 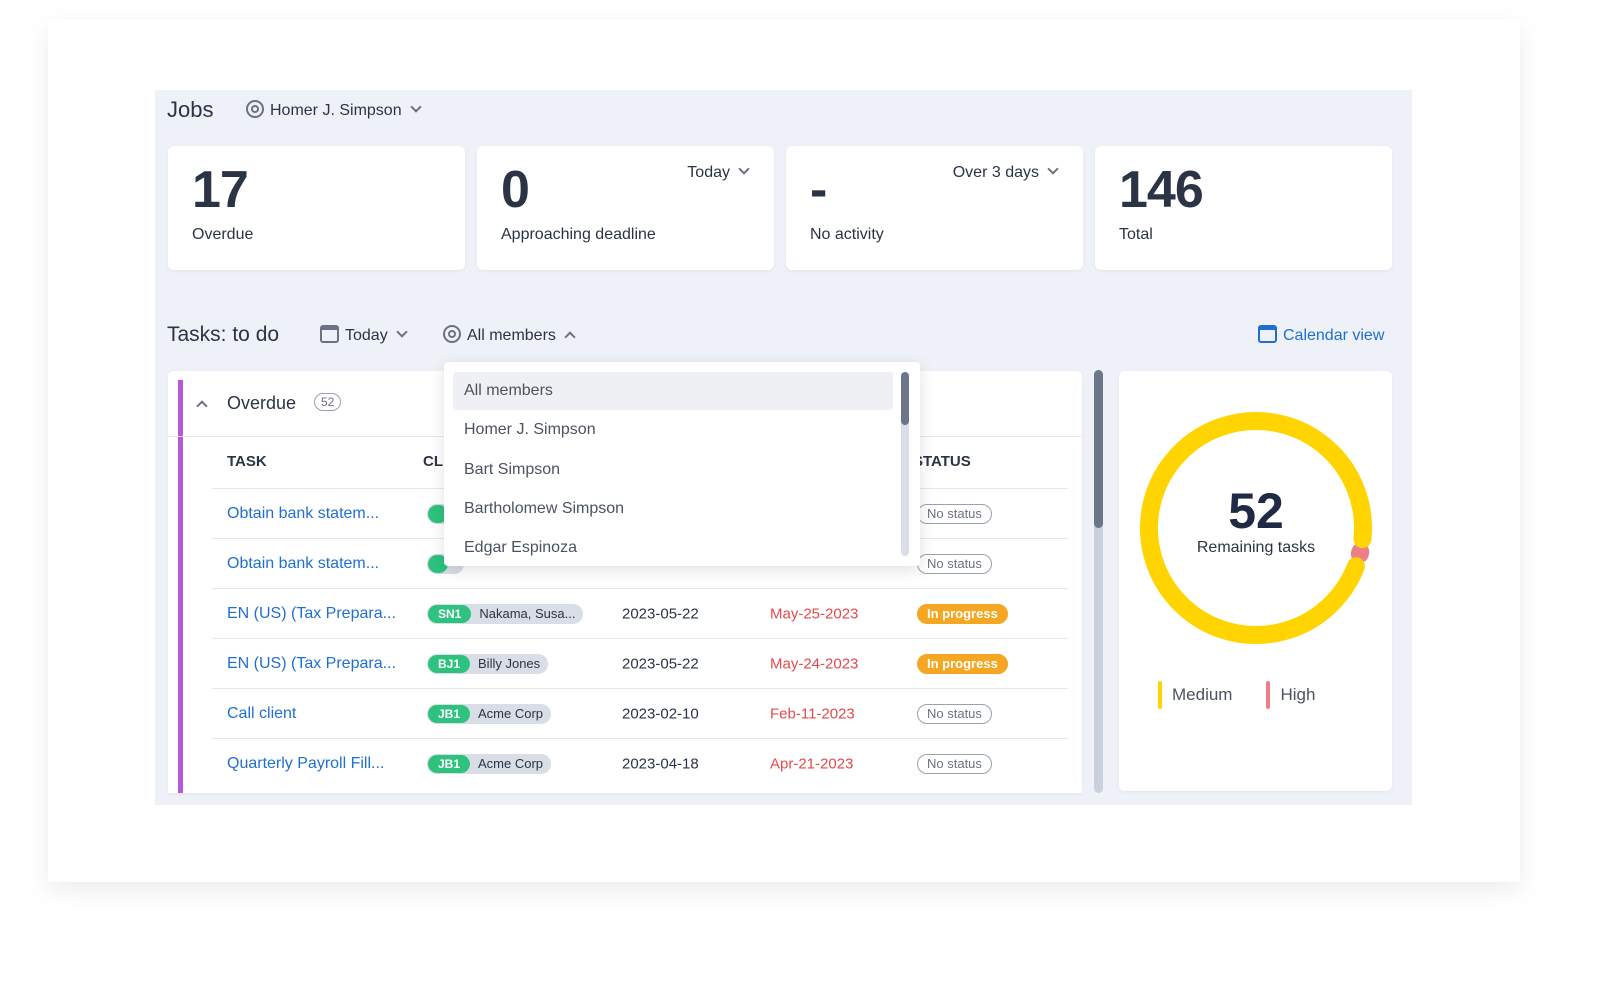 I want to click on user-filter-dropdown: Homer J. Simpson, so click(x=334, y=110).